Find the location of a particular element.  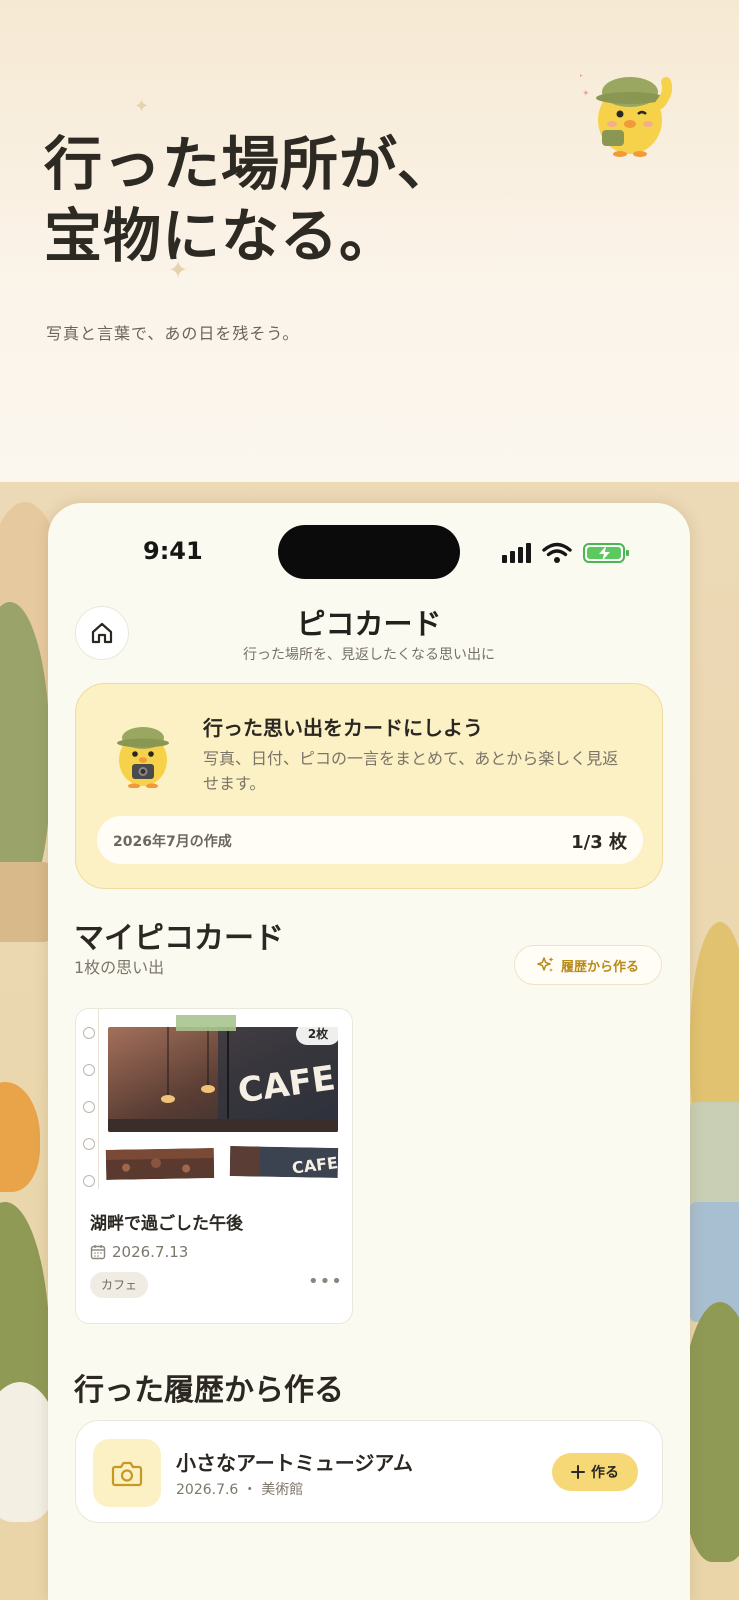

history-item: 小さなアートミュージアム 2026.7.6 ・ 美術館 作る is located at coordinates (369, 1471).